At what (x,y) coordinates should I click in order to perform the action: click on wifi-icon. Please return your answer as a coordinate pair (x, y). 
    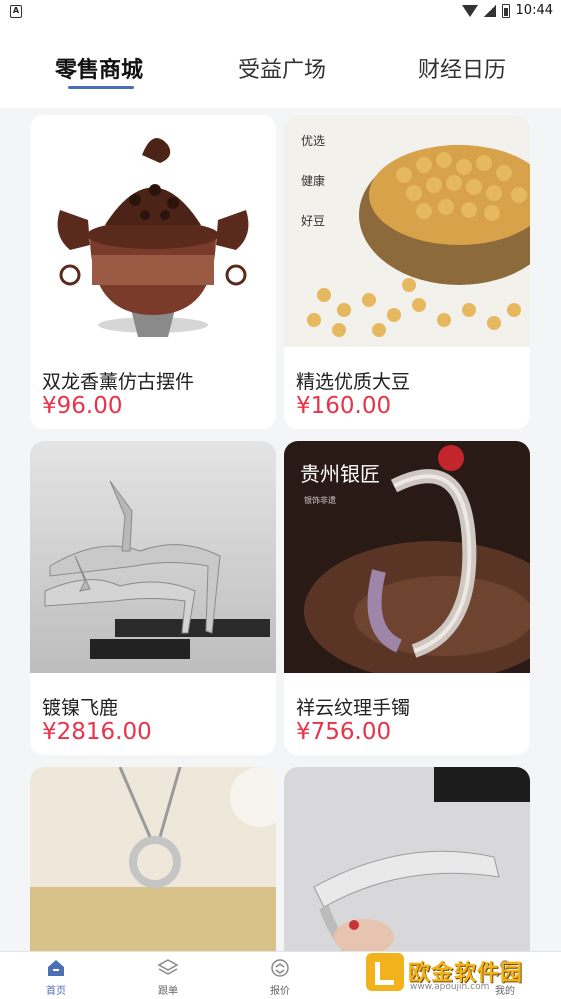
    Looking at the image, I should click on (469, 10).